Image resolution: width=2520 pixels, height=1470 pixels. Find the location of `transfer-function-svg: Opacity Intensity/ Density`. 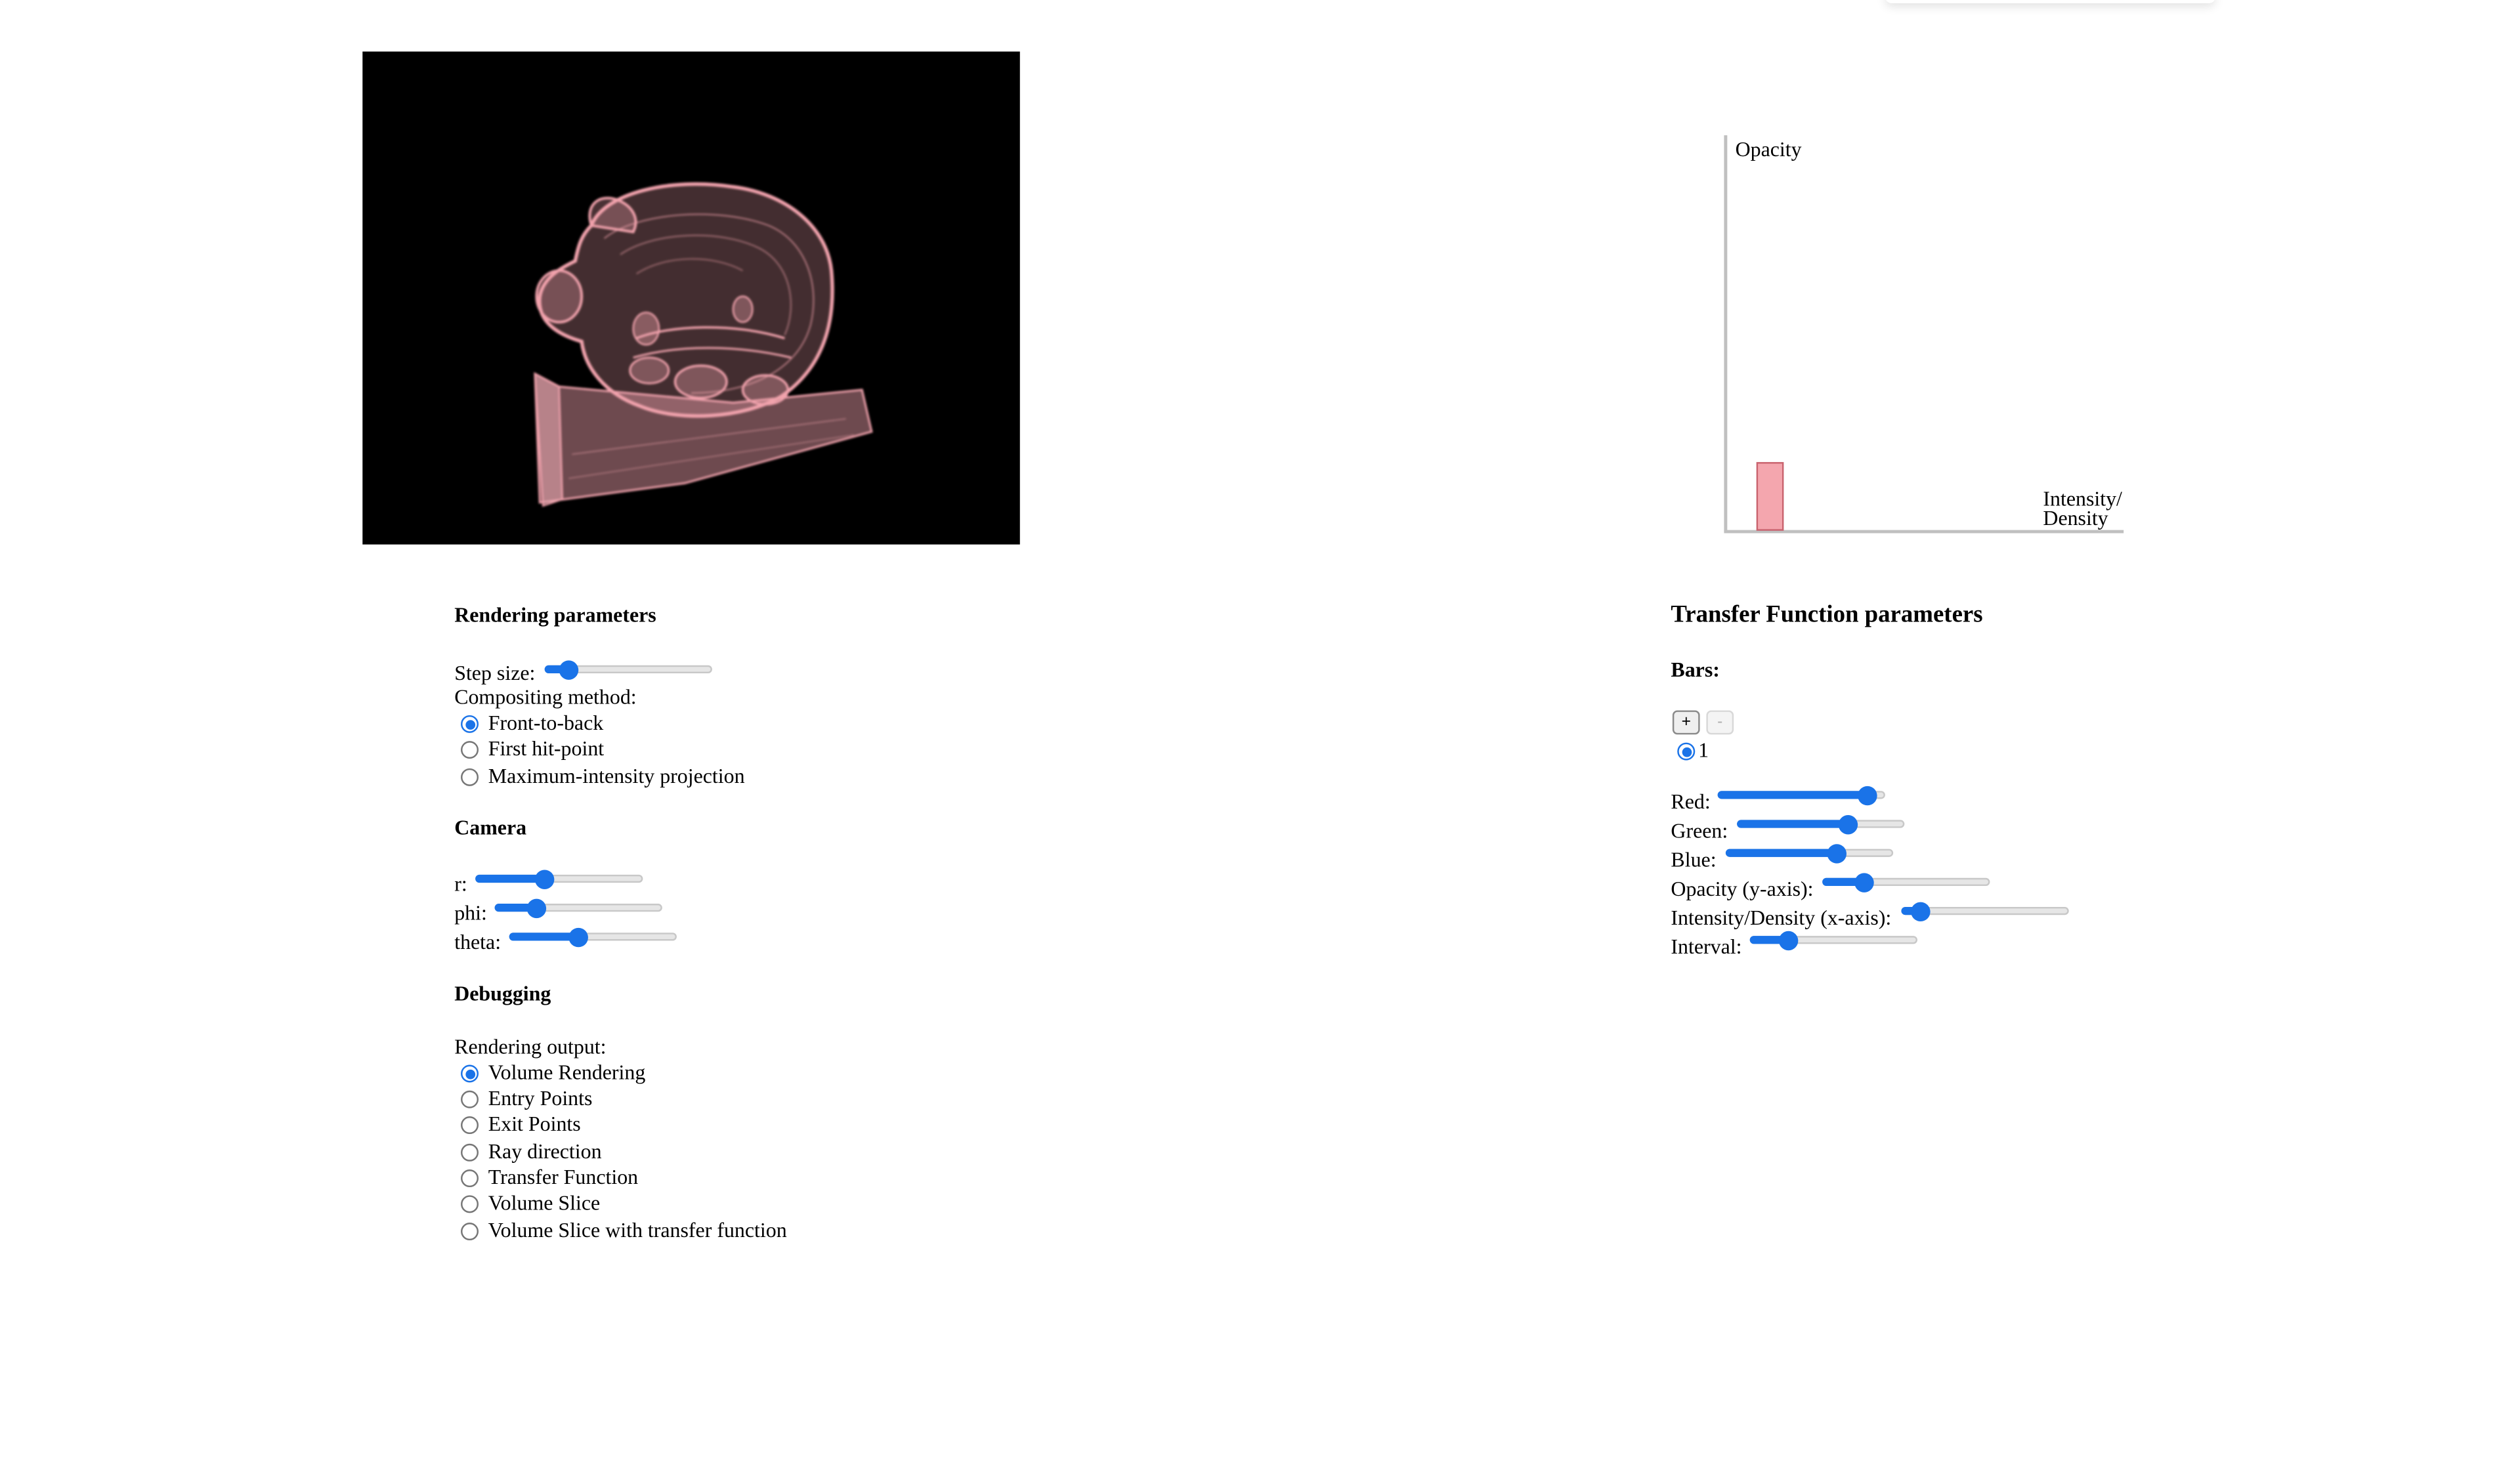

transfer-function-svg: Opacity Intensity/ Density is located at coordinates (1924, 334).